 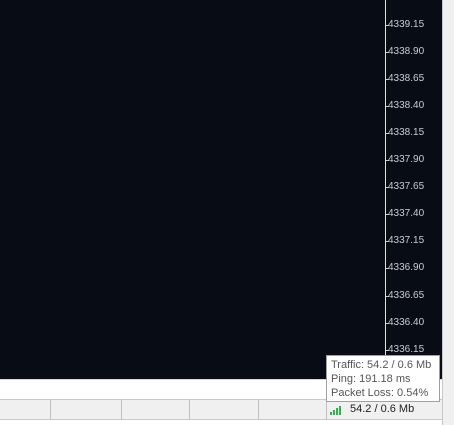 What do you see at coordinates (406, 105) in the screenshot?
I see `price-label: 4338.40` at bounding box center [406, 105].